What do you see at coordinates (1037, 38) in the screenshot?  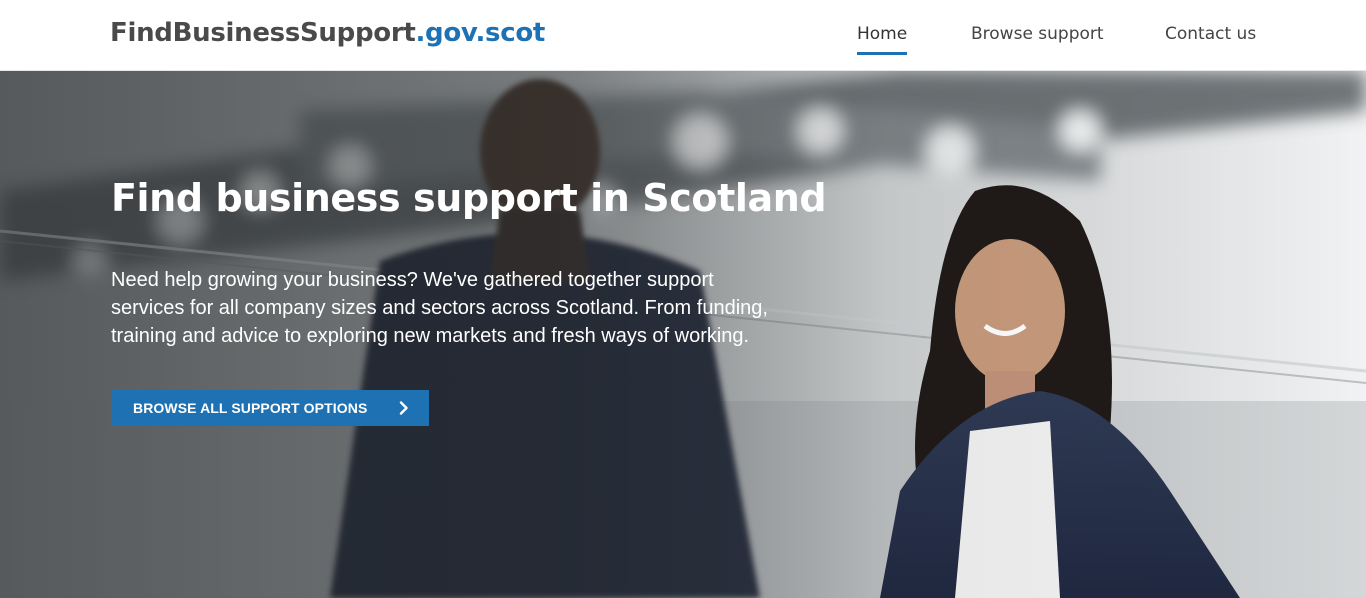 I see `nav-browse-support: Browse support` at bounding box center [1037, 38].